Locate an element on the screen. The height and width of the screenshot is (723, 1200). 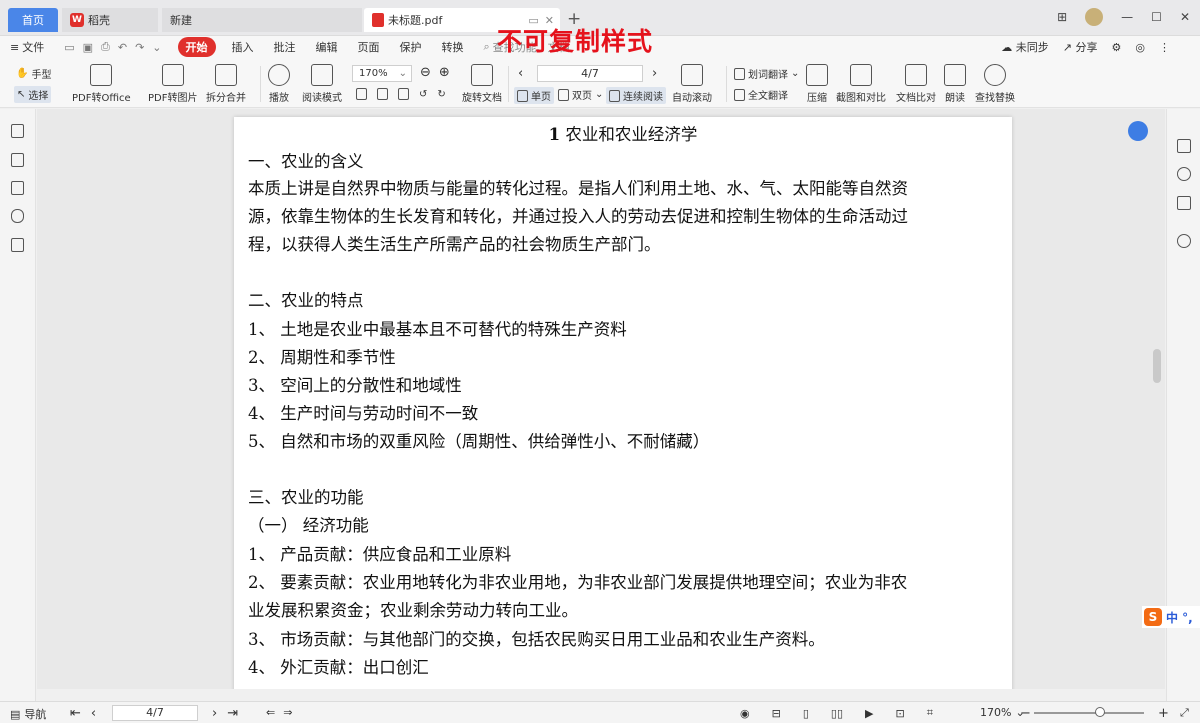
ime-language: 中 °, is located at coordinates (1179, 617).